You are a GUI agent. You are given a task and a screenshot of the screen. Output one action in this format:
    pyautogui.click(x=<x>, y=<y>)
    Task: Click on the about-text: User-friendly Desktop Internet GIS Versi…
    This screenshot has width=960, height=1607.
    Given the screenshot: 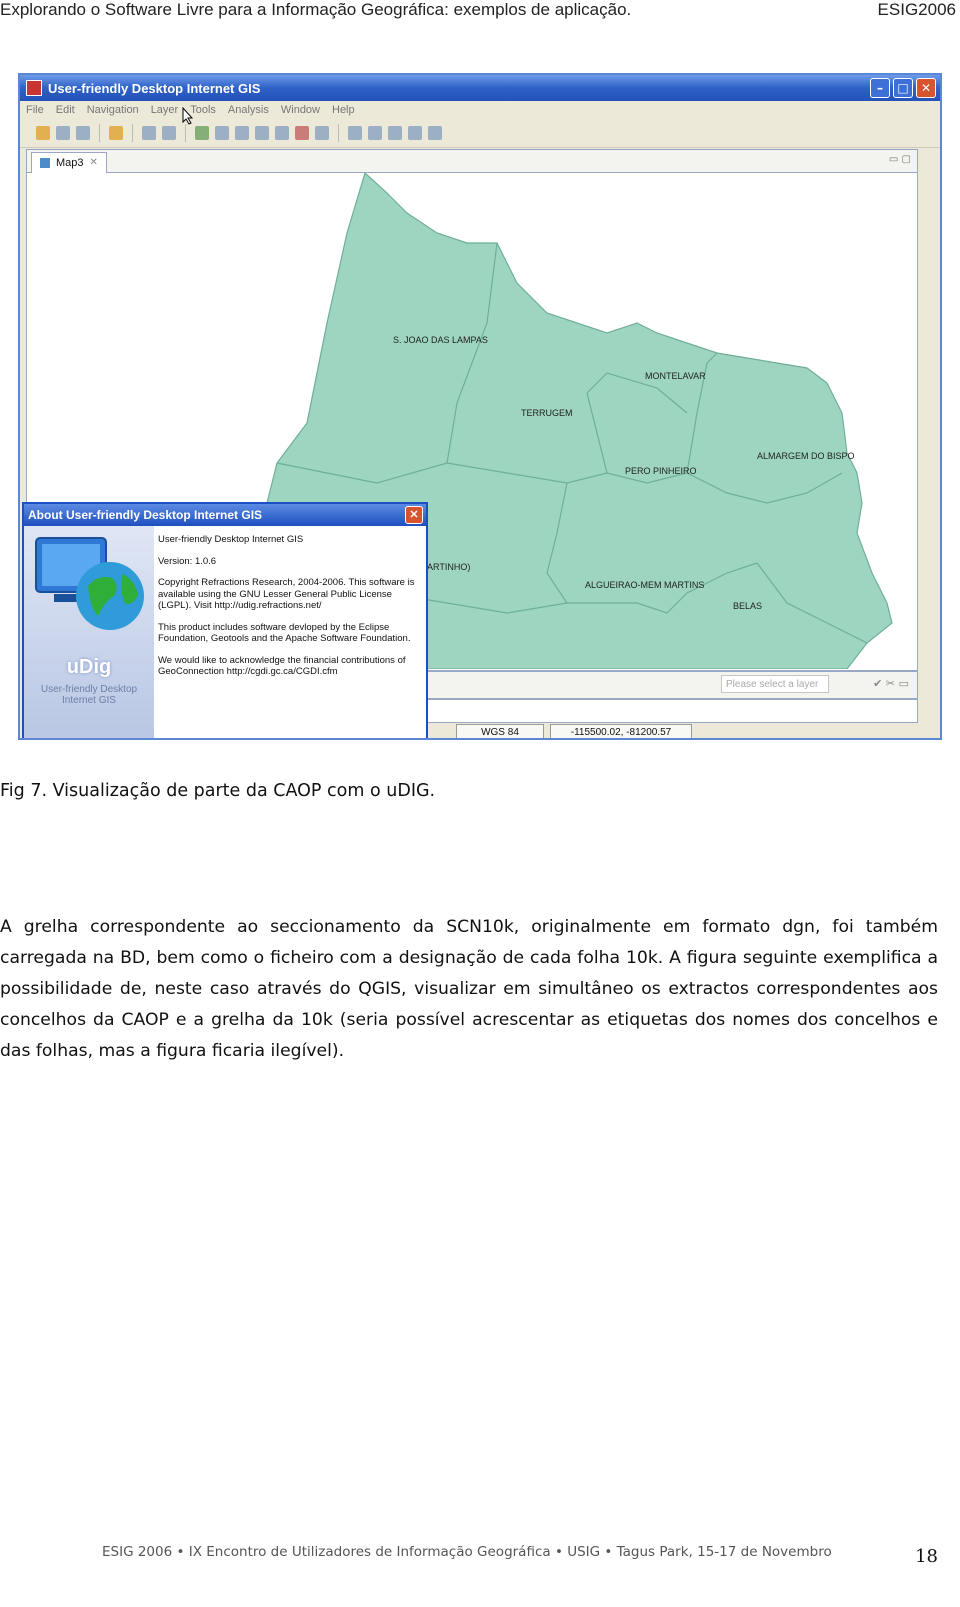 What is the action you would take?
    pyautogui.click(x=289, y=611)
    